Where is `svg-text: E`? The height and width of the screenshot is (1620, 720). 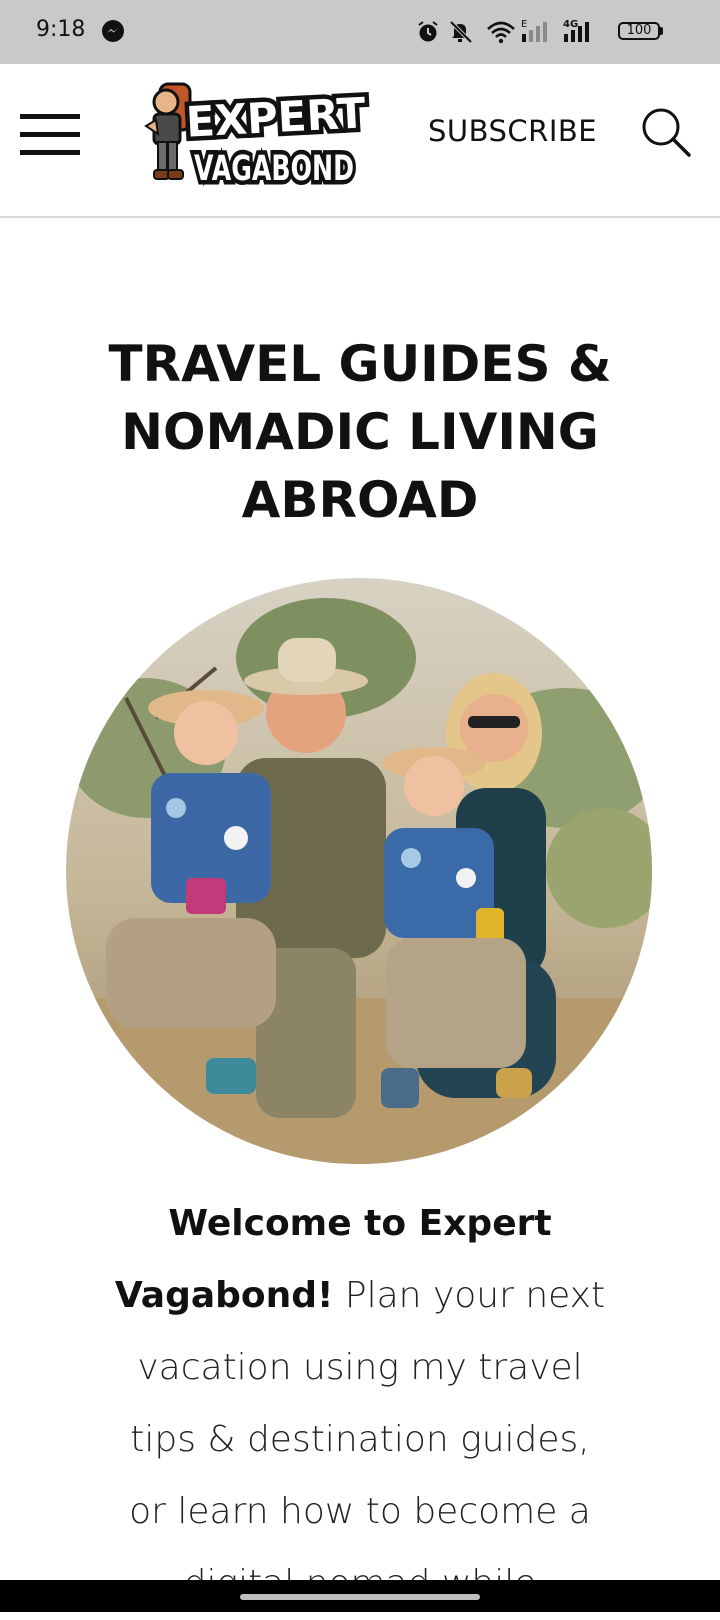
svg-text: E is located at coordinates (524, 24).